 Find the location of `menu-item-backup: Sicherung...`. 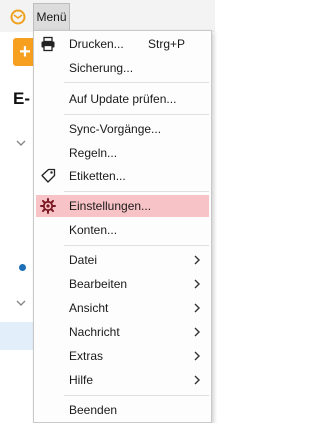

menu-item-backup: Sicherung... is located at coordinates (122, 68).